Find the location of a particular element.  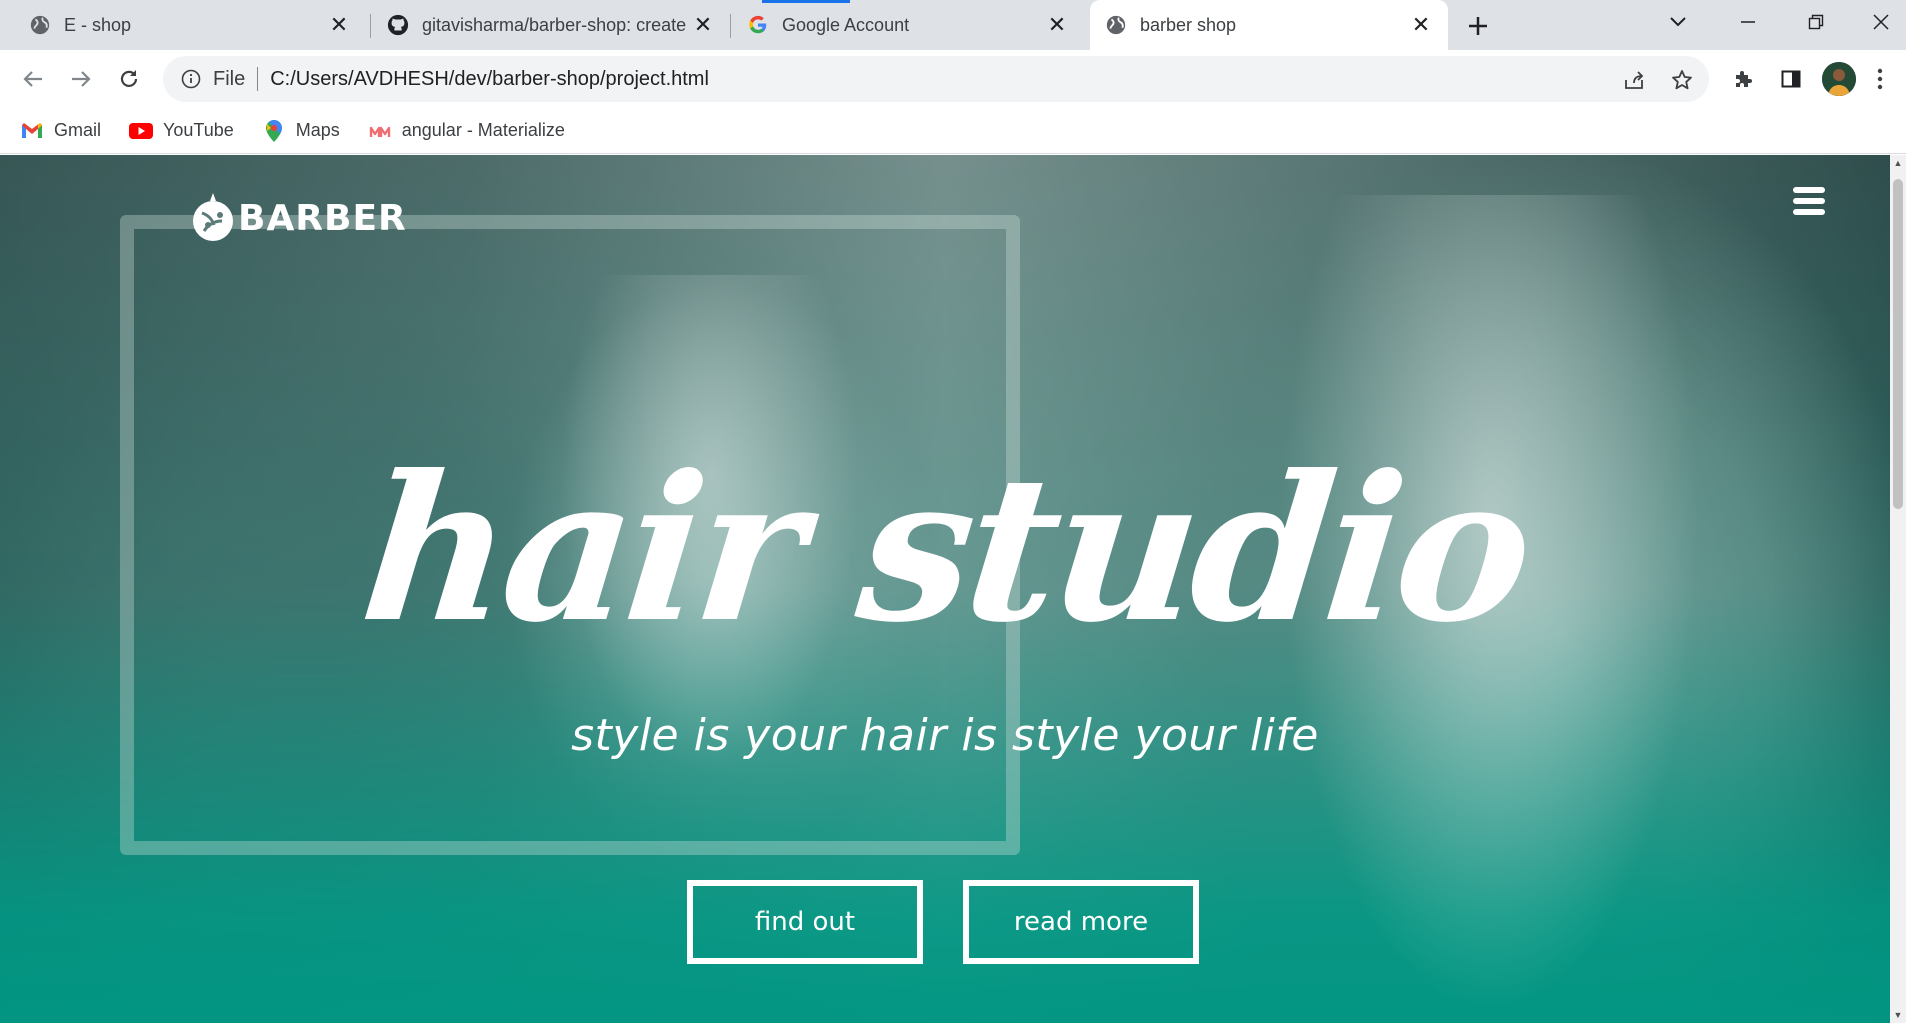

tab-search-button is located at coordinates (1678, 22).